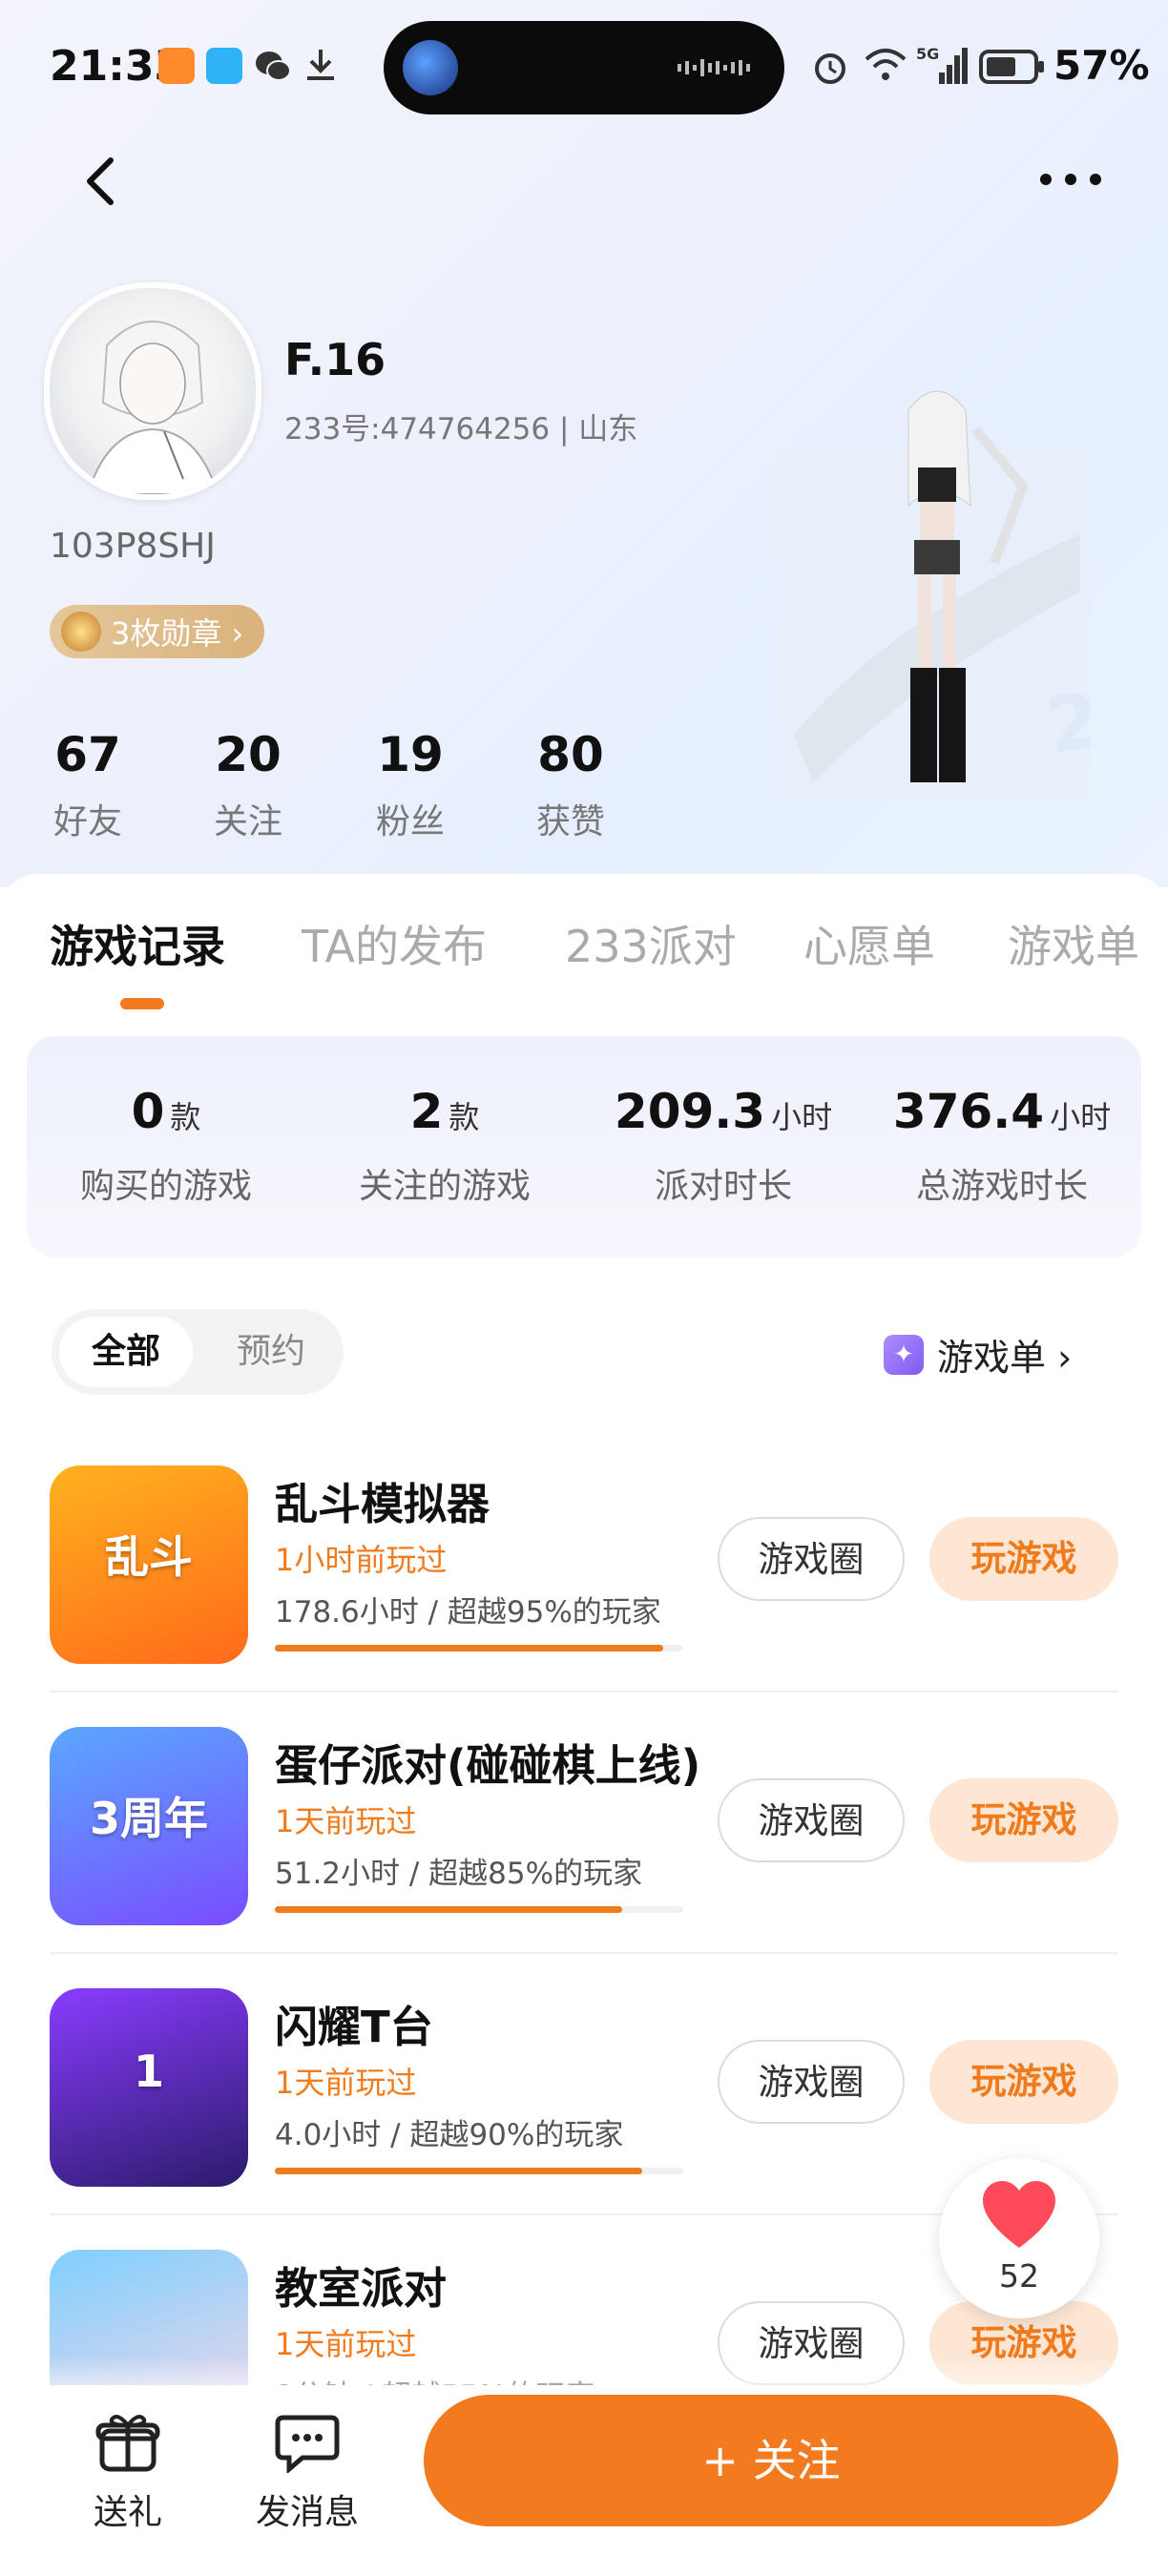 The width and height of the screenshot is (1168, 2576). I want to click on summary-label: 购买的游戏, so click(166, 1186).